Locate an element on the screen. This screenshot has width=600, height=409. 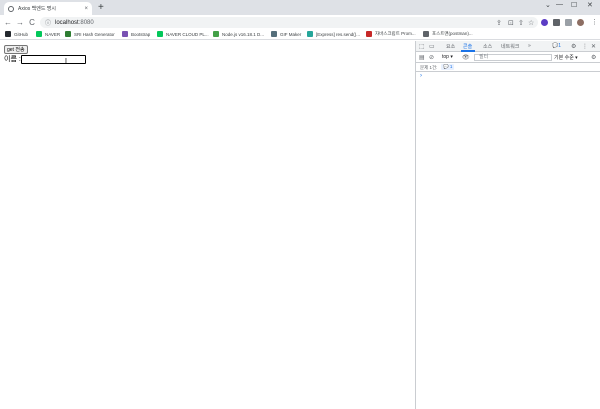
close-window-button: ✕ is located at coordinates (590, 5).